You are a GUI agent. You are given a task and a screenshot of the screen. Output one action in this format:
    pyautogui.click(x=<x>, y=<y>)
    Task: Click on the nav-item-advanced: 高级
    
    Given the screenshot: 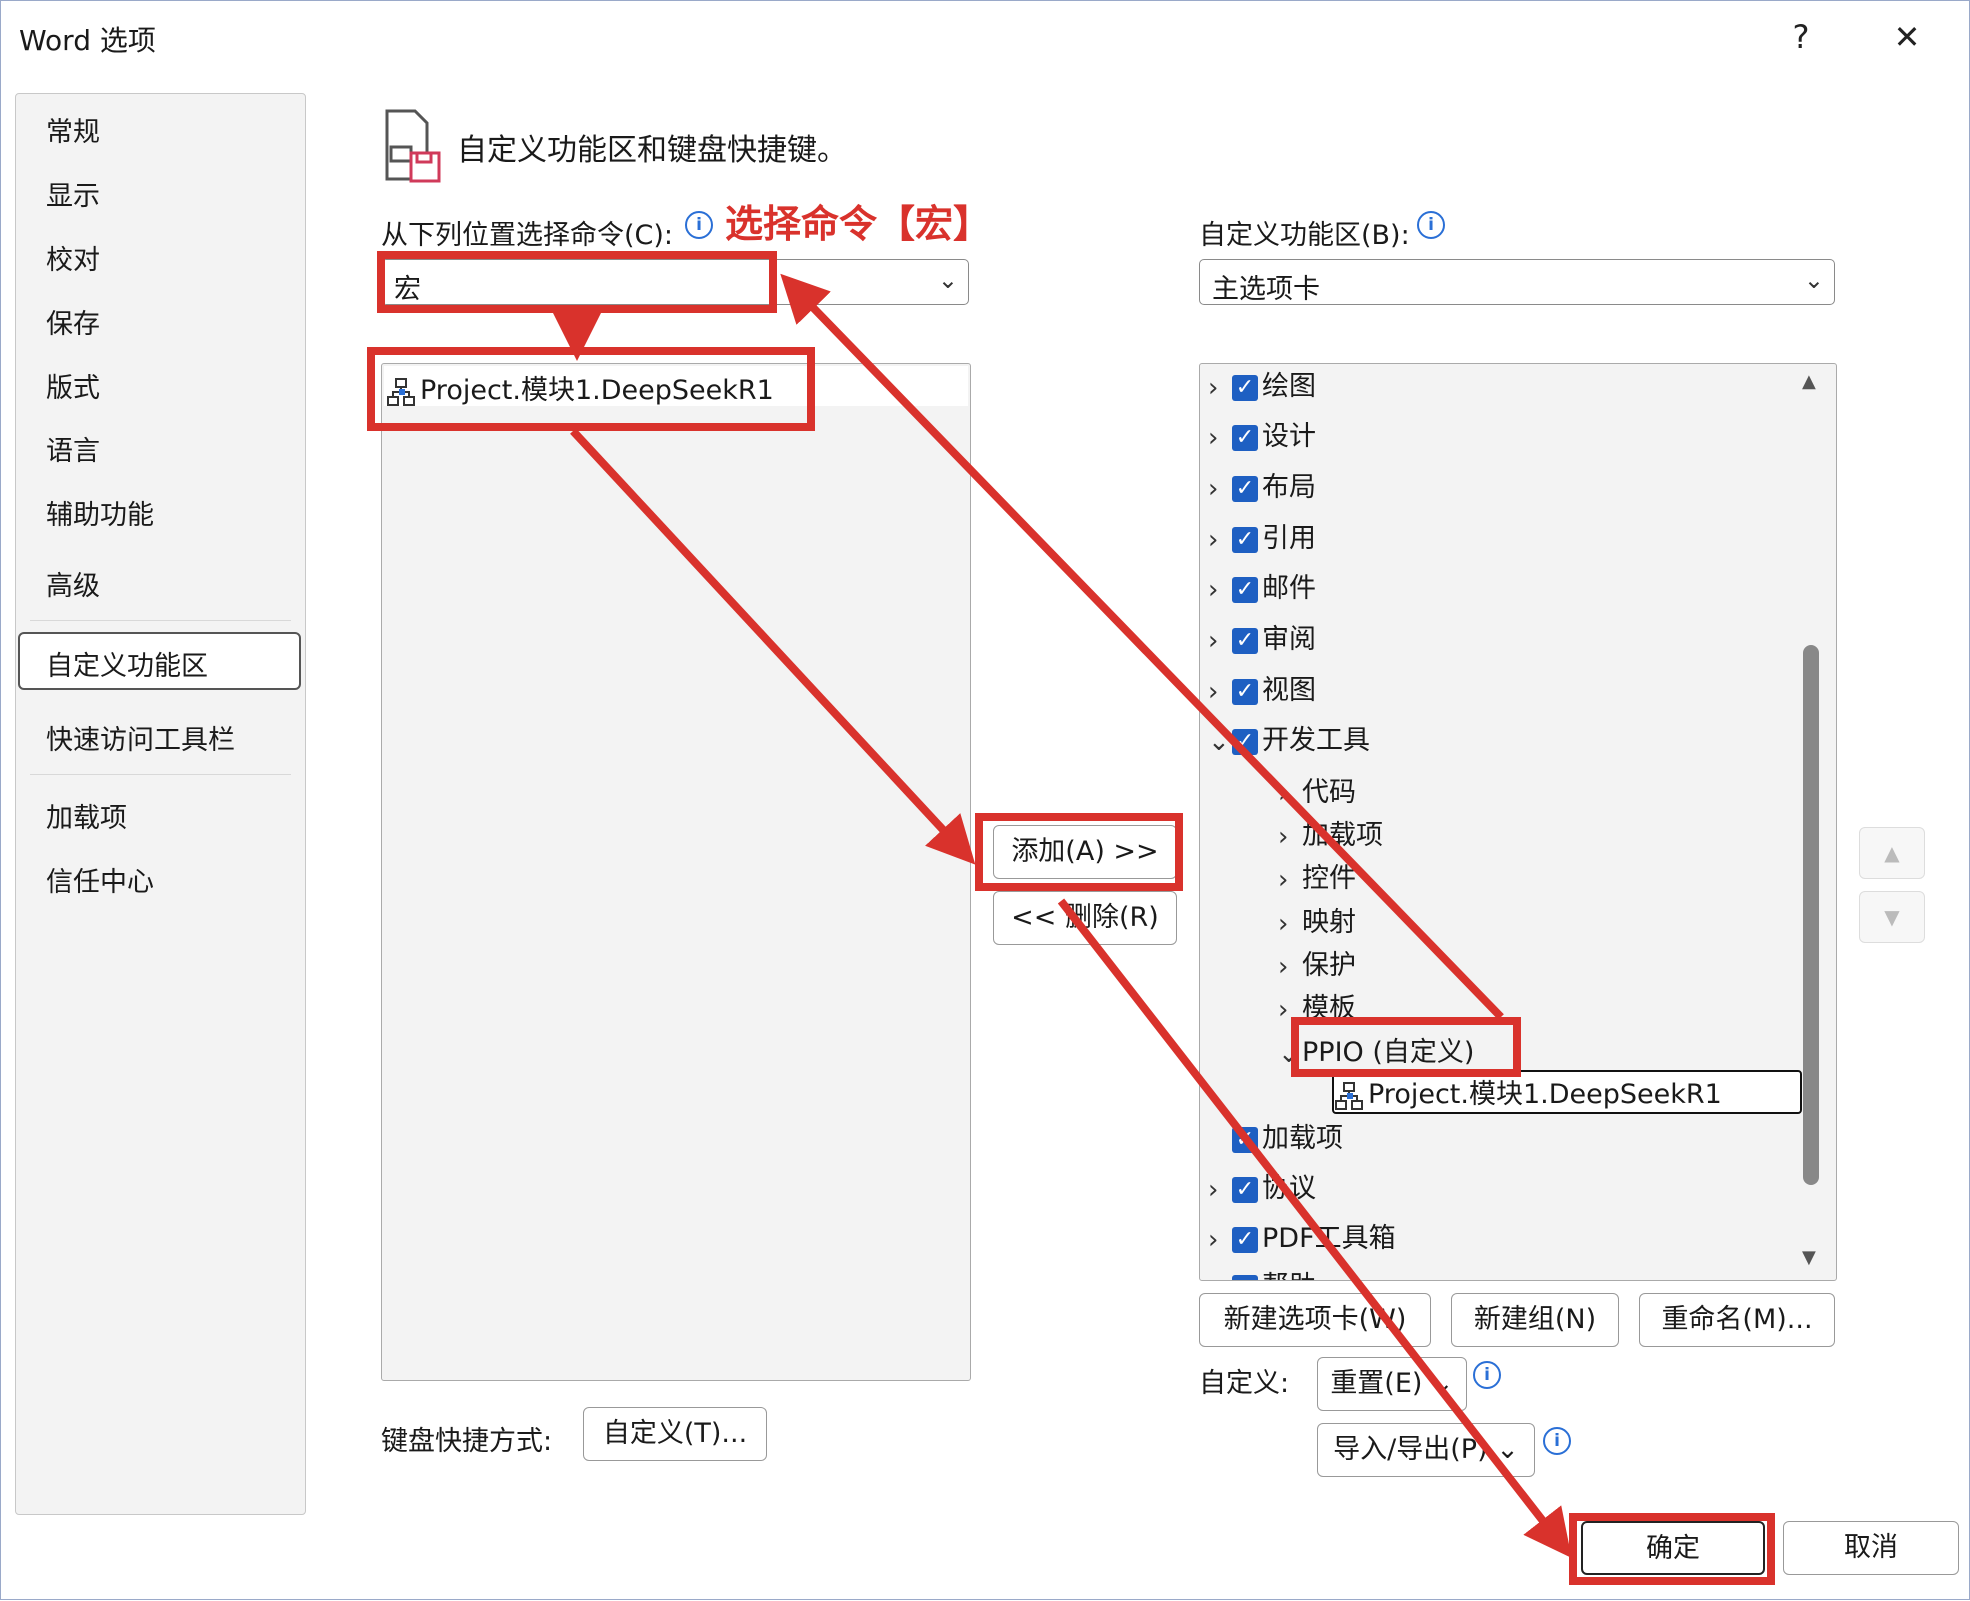 What is the action you would take?
    pyautogui.click(x=73, y=583)
    